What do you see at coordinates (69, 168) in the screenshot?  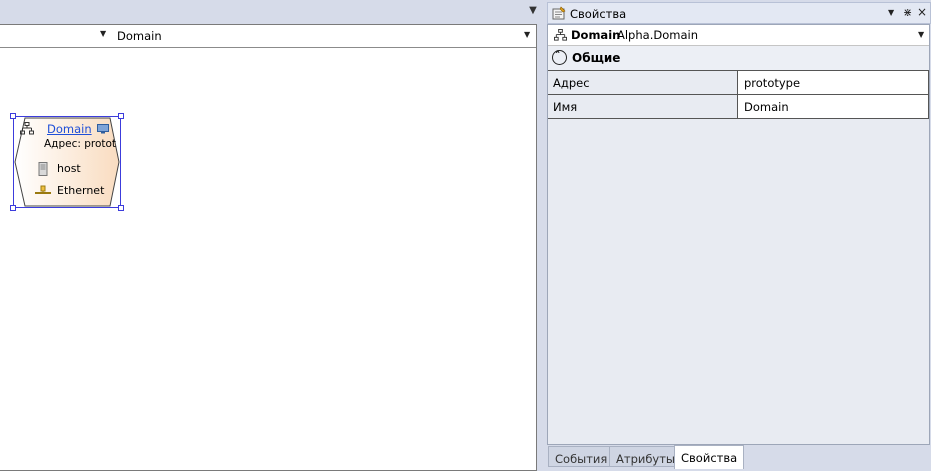 I see `child-item-label: host` at bounding box center [69, 168].